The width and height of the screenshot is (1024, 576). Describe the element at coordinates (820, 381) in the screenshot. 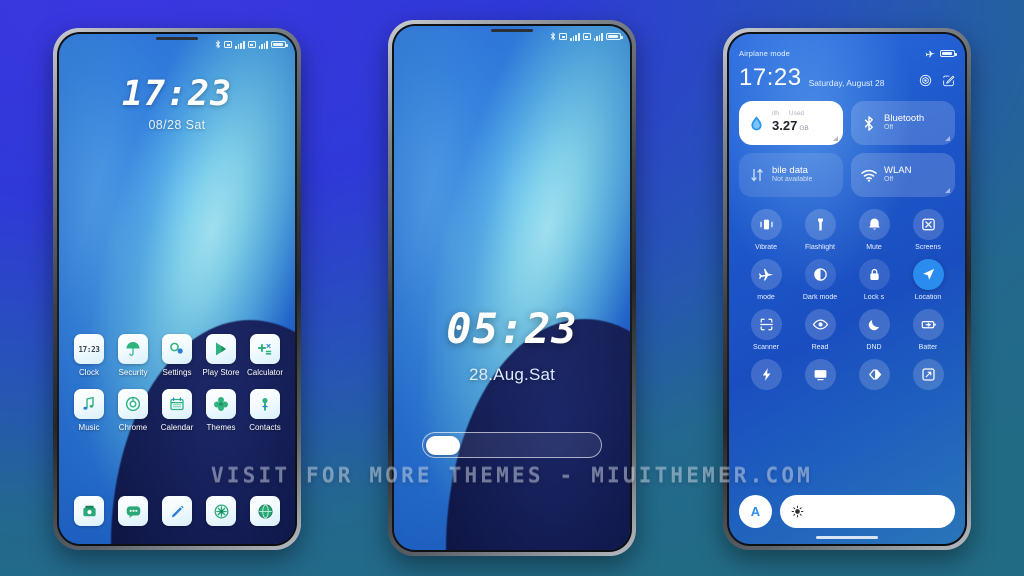

I see `toggle-cast` at that location.